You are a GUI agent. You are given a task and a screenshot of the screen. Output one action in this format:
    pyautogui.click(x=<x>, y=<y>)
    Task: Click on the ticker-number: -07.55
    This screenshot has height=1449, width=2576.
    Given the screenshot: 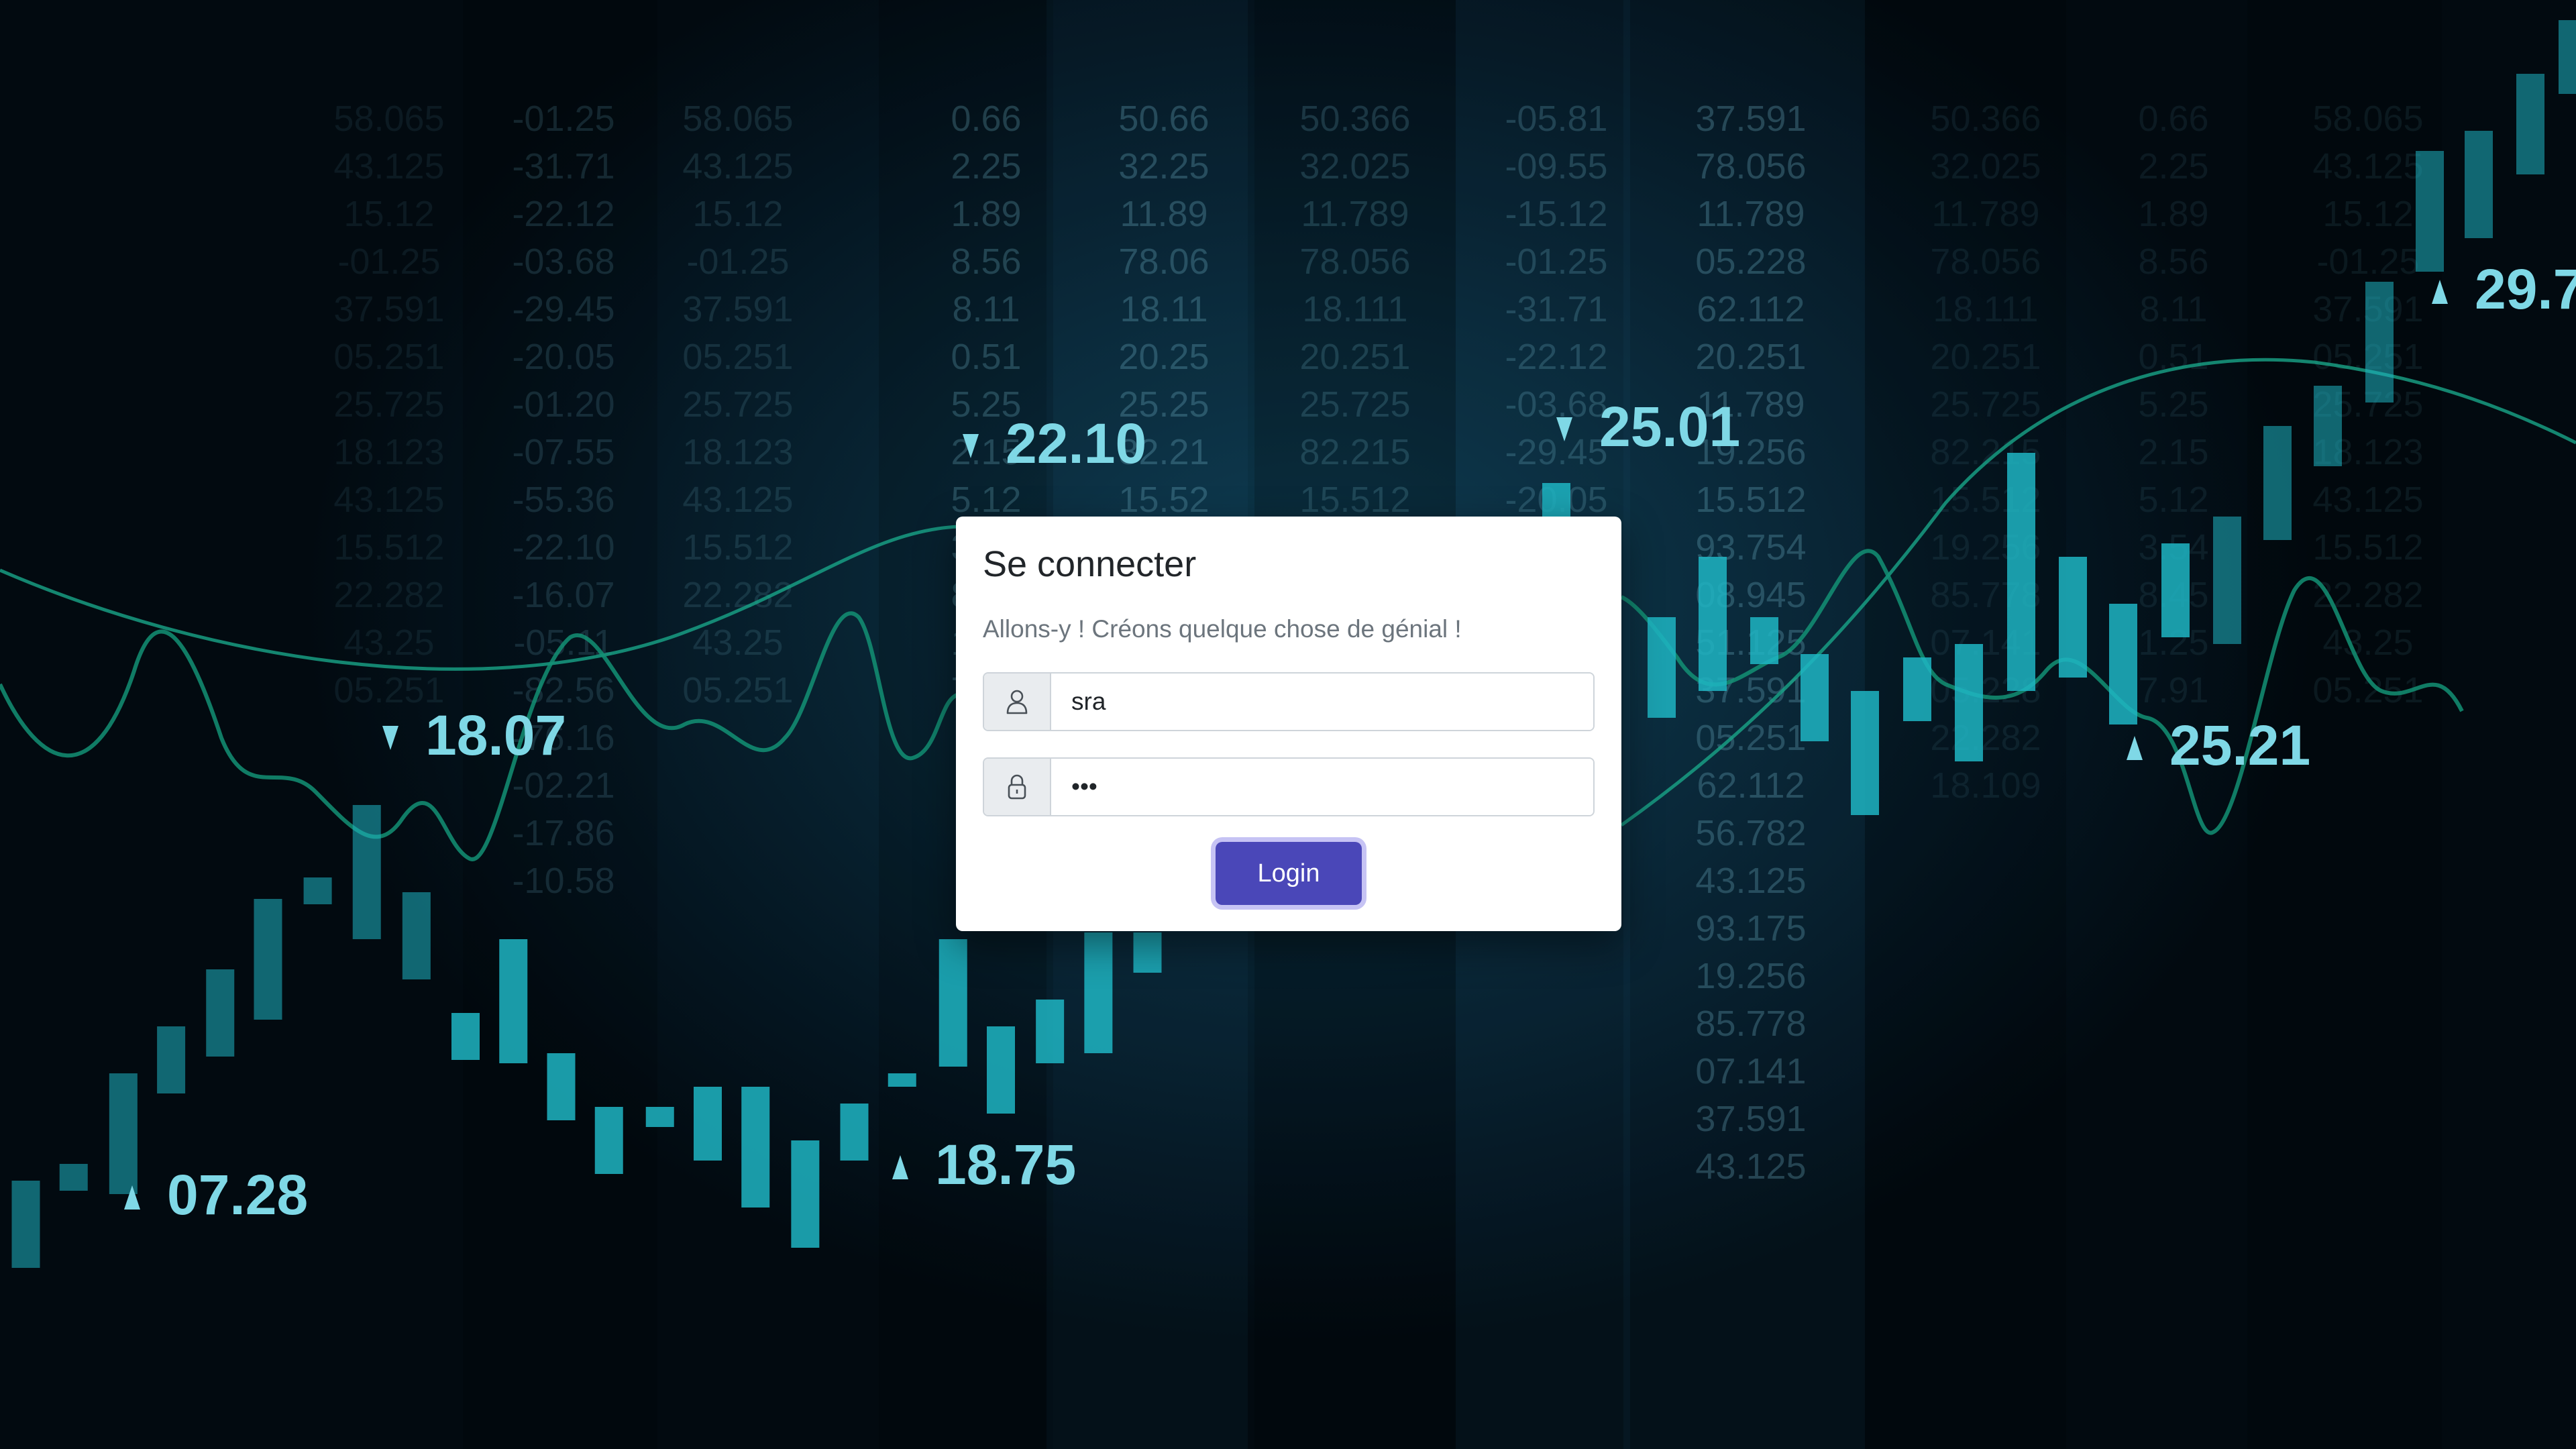 What is the action you would take?
    pyautogui.click(x=563, y=452)
    